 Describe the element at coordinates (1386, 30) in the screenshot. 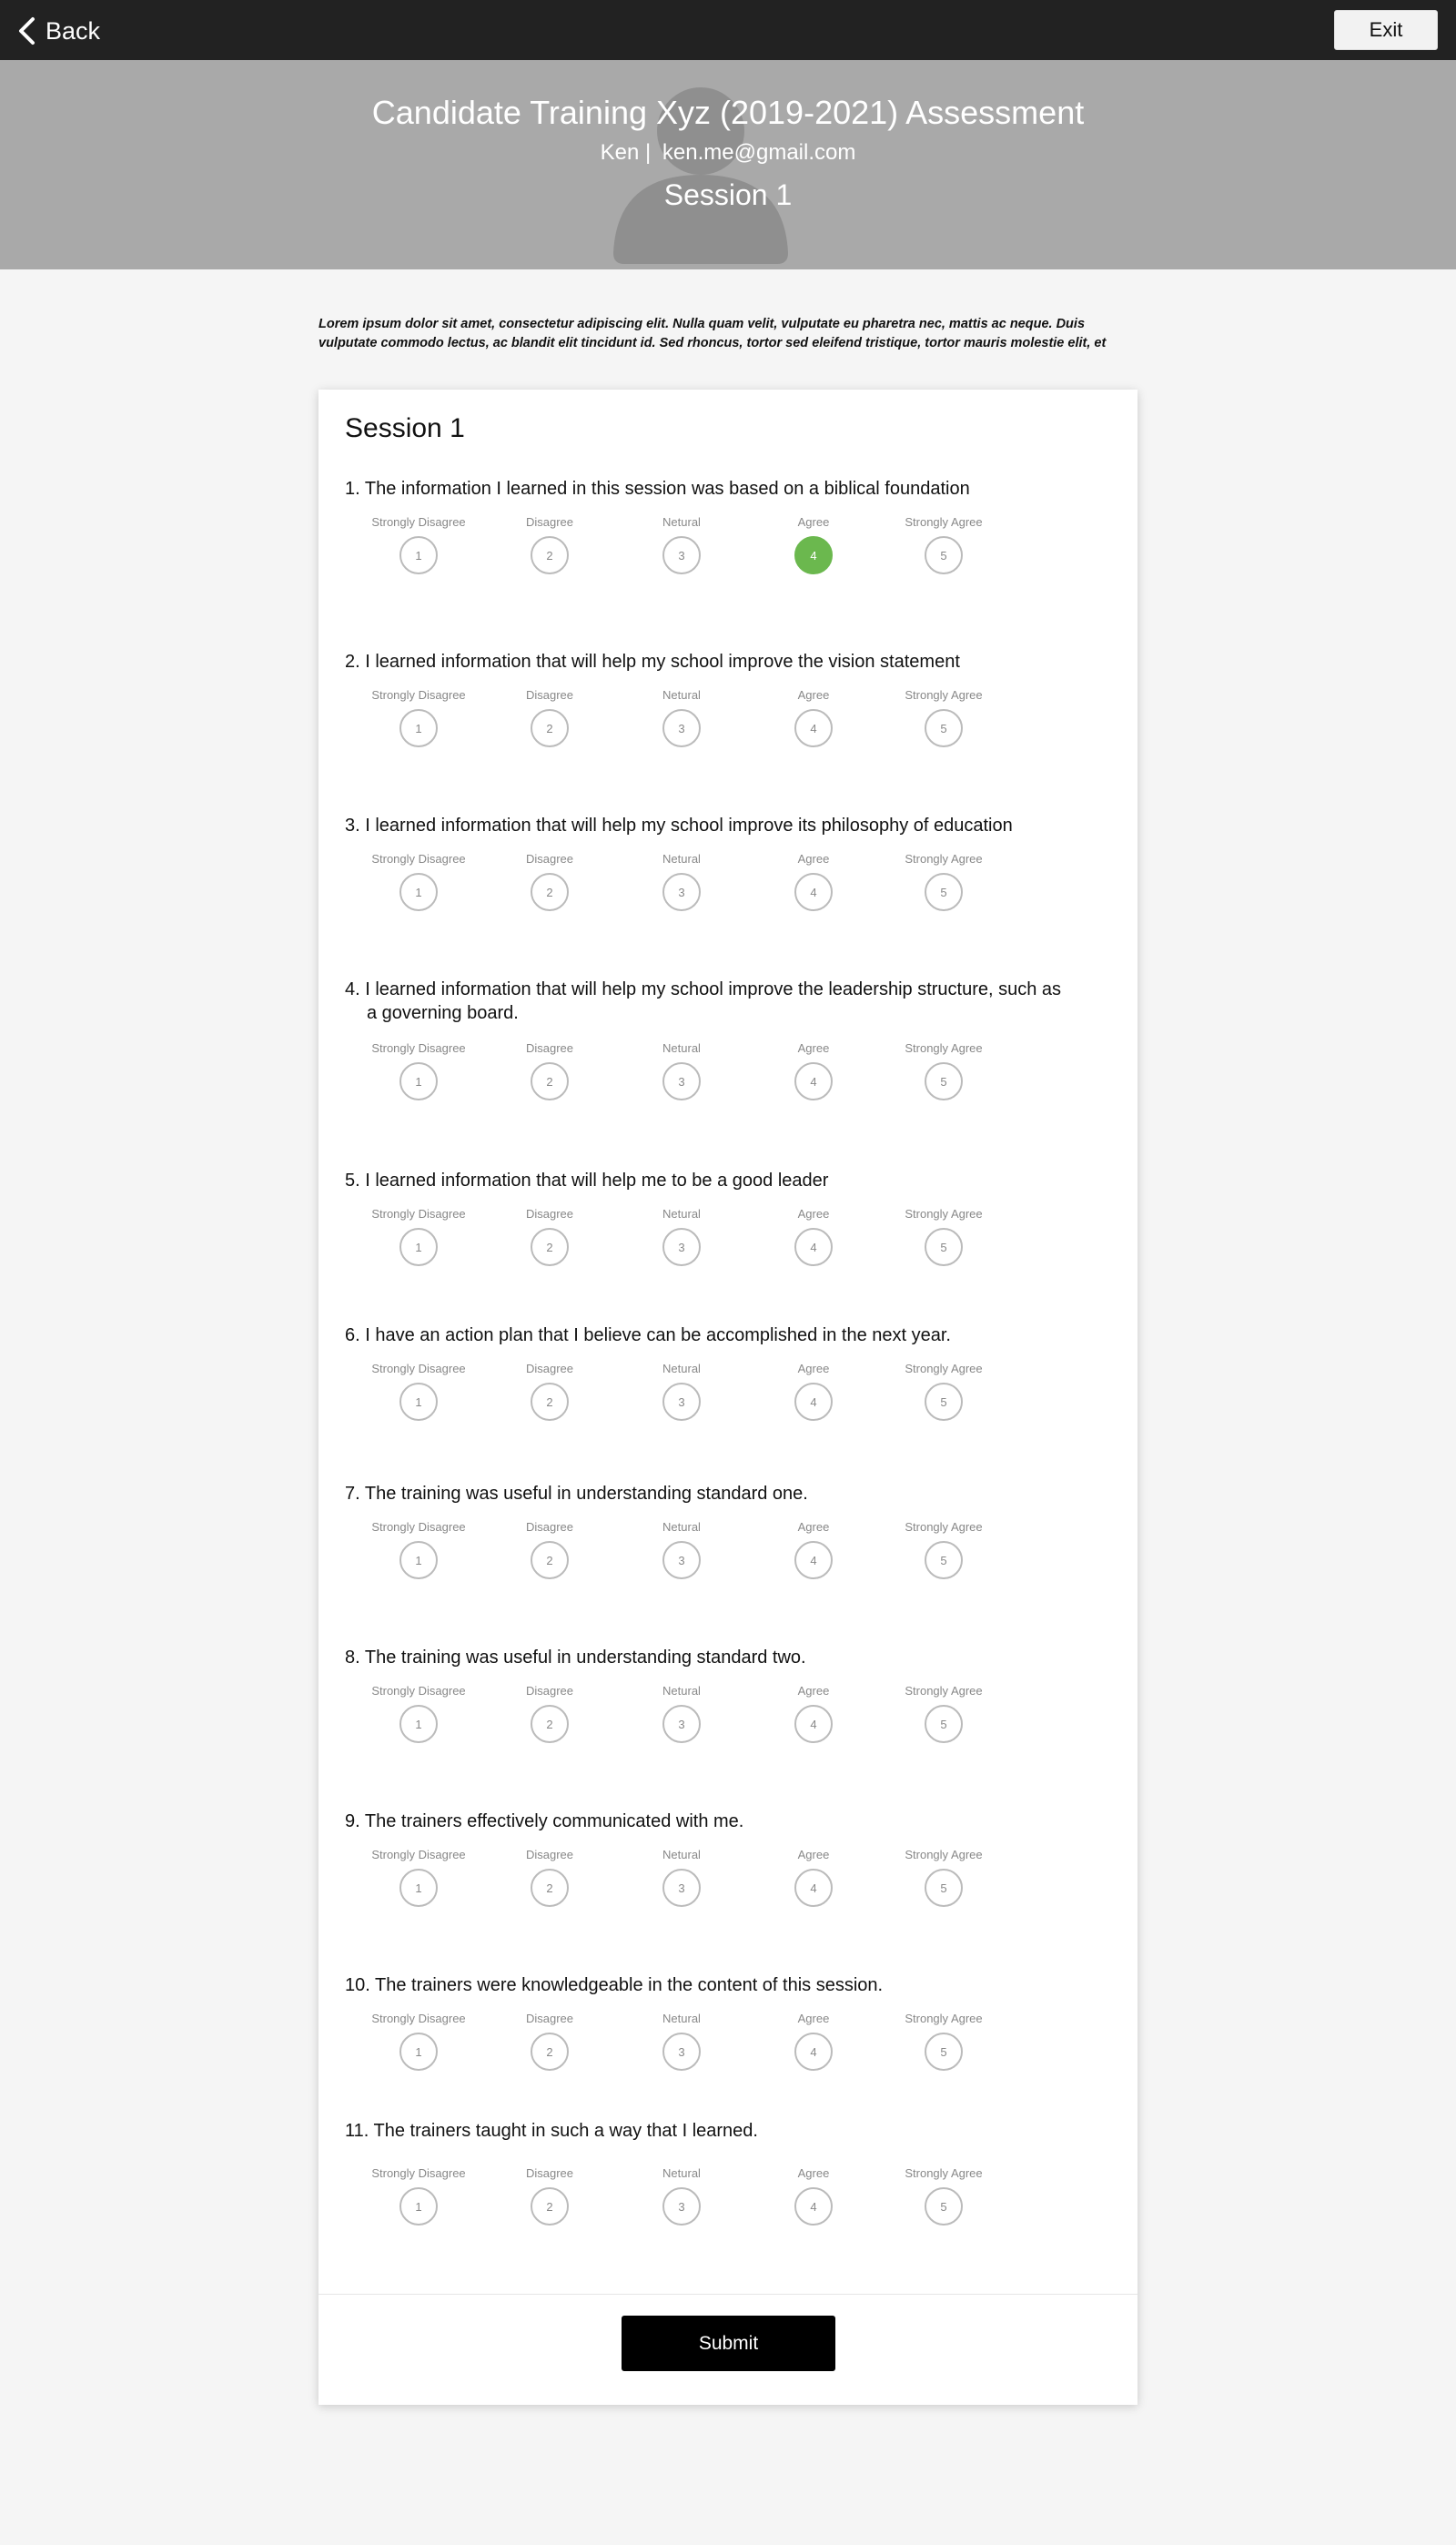

I see `exit-button: Exit` at that location.